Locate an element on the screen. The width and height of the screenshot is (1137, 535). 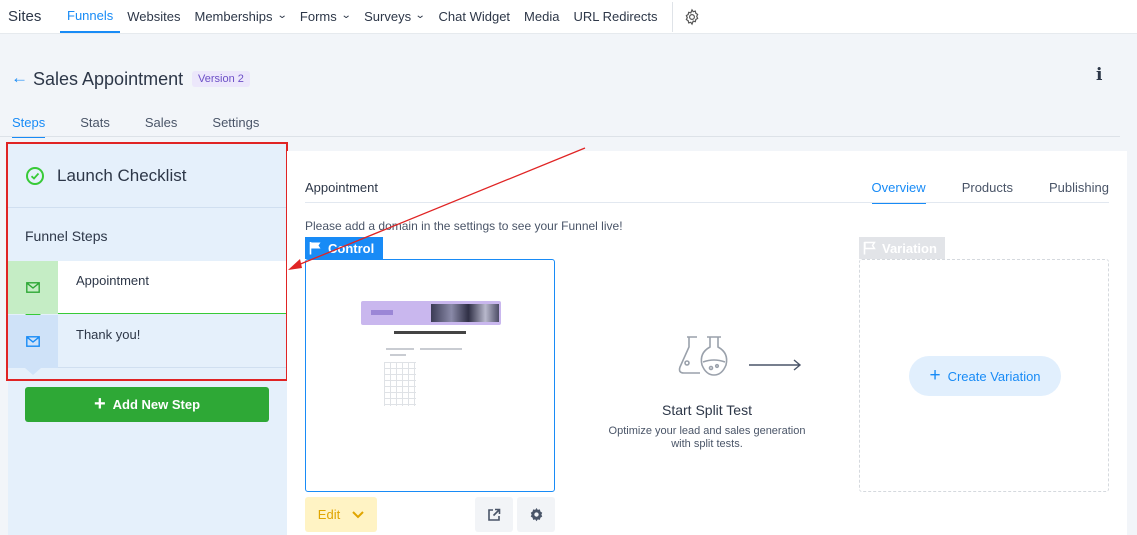
flask-icon is located at coordinates (705, 357).